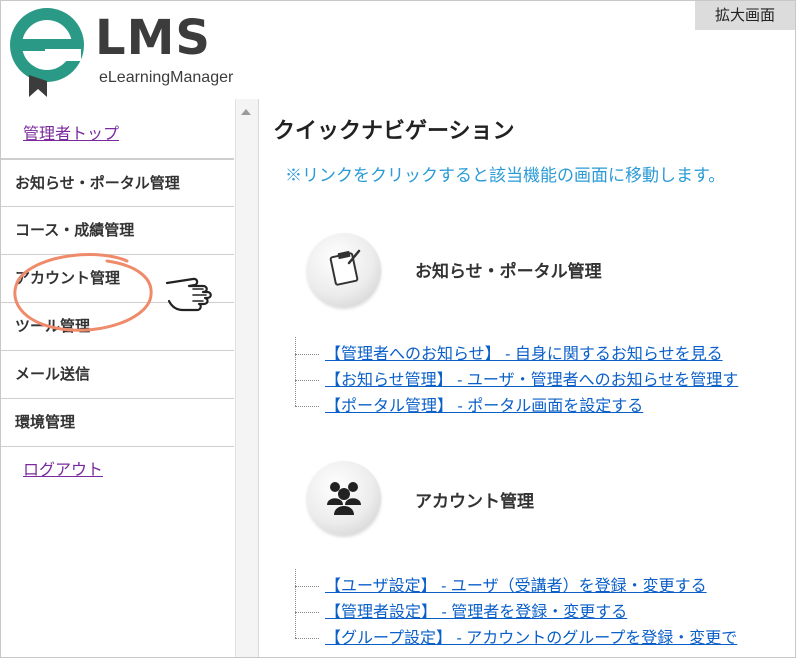  What do you see at coordinates (474, 501) in the screenshot?
I see `section-title-account: アカウント管理` at bounding box center [474, 501].